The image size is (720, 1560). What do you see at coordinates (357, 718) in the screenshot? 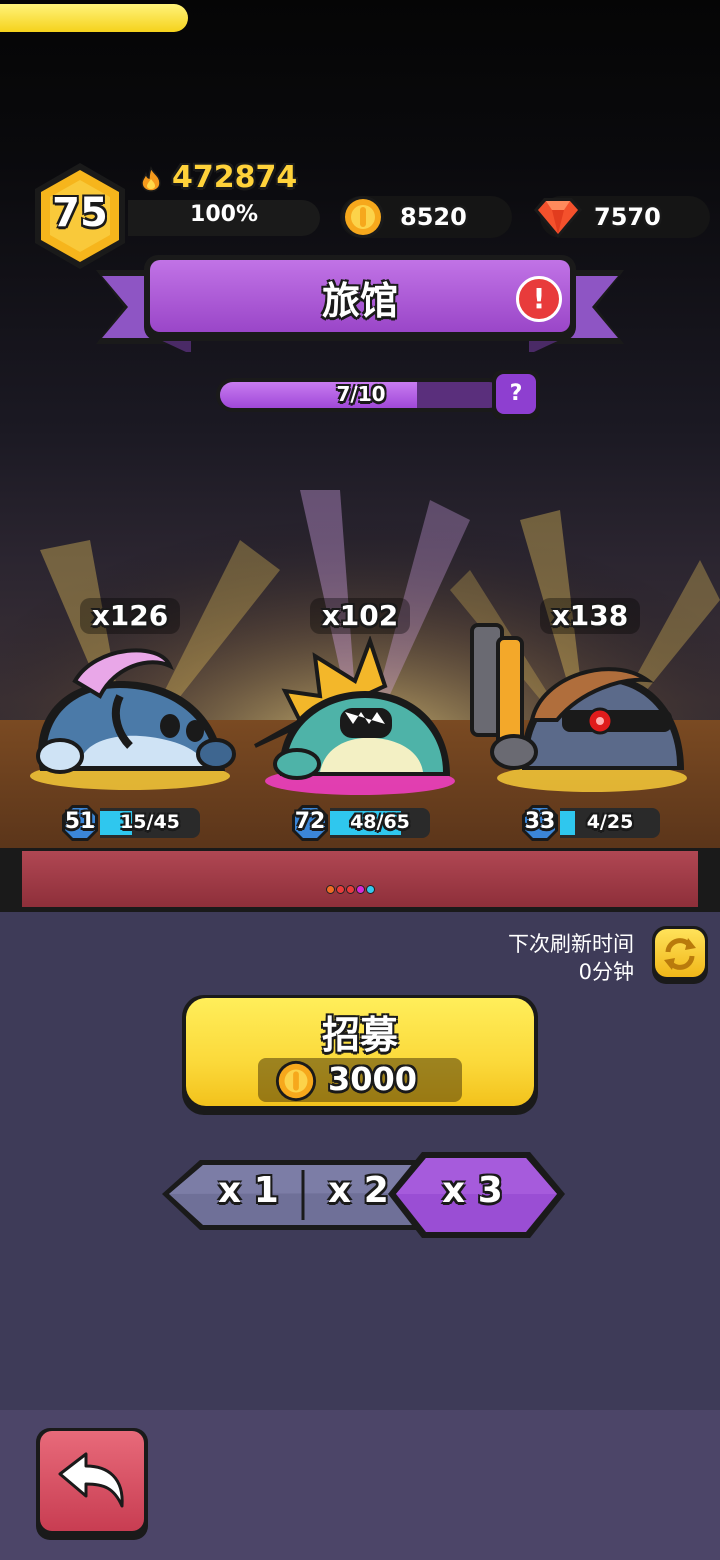
I see `dino-creature` at bounding box center [357, 718].